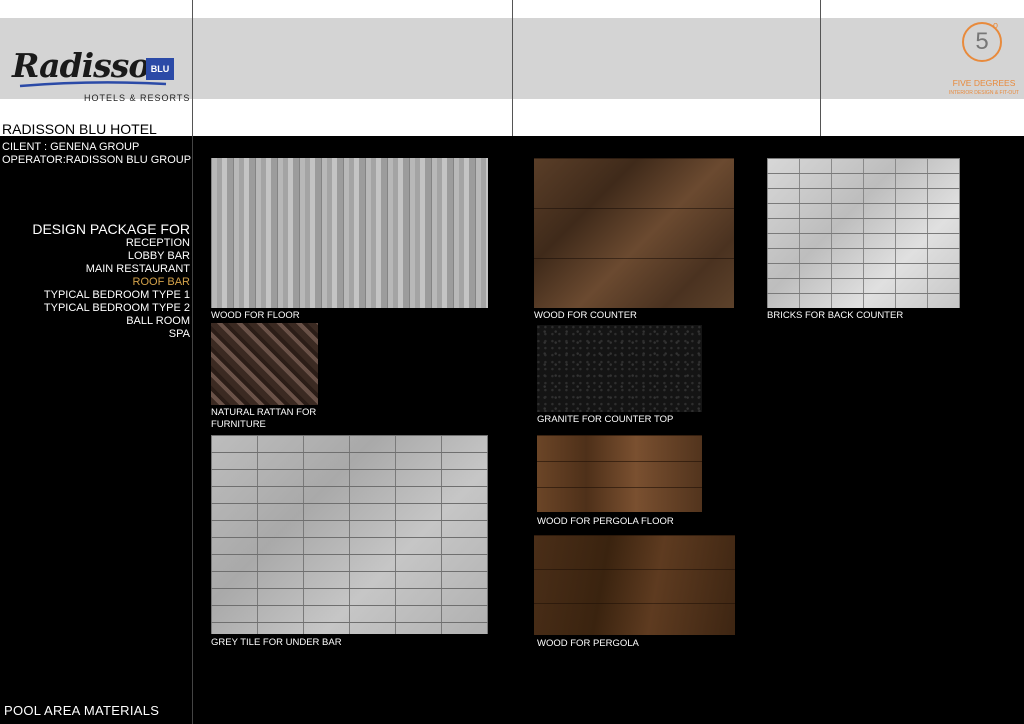 The width and height of the screenshot is (1024, 724). Describe the element at coordinates (157, 243) in the screenshot. I see `package-item: RECEPTION` at that location.